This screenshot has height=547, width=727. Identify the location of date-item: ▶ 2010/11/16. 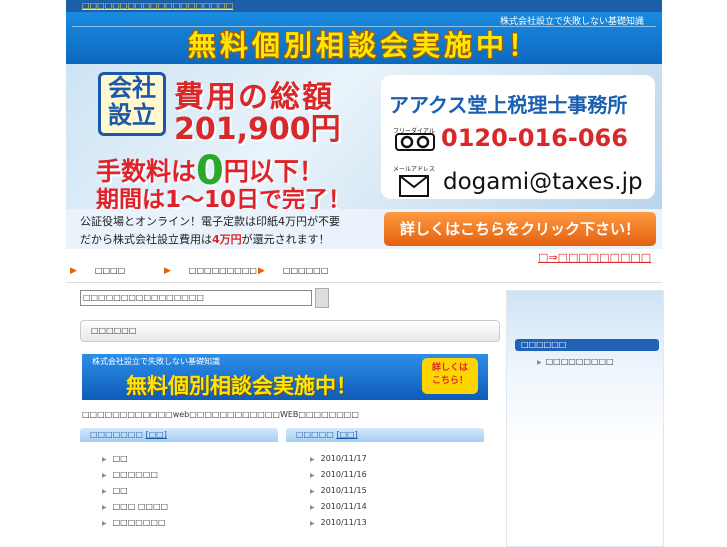
(338, 474).